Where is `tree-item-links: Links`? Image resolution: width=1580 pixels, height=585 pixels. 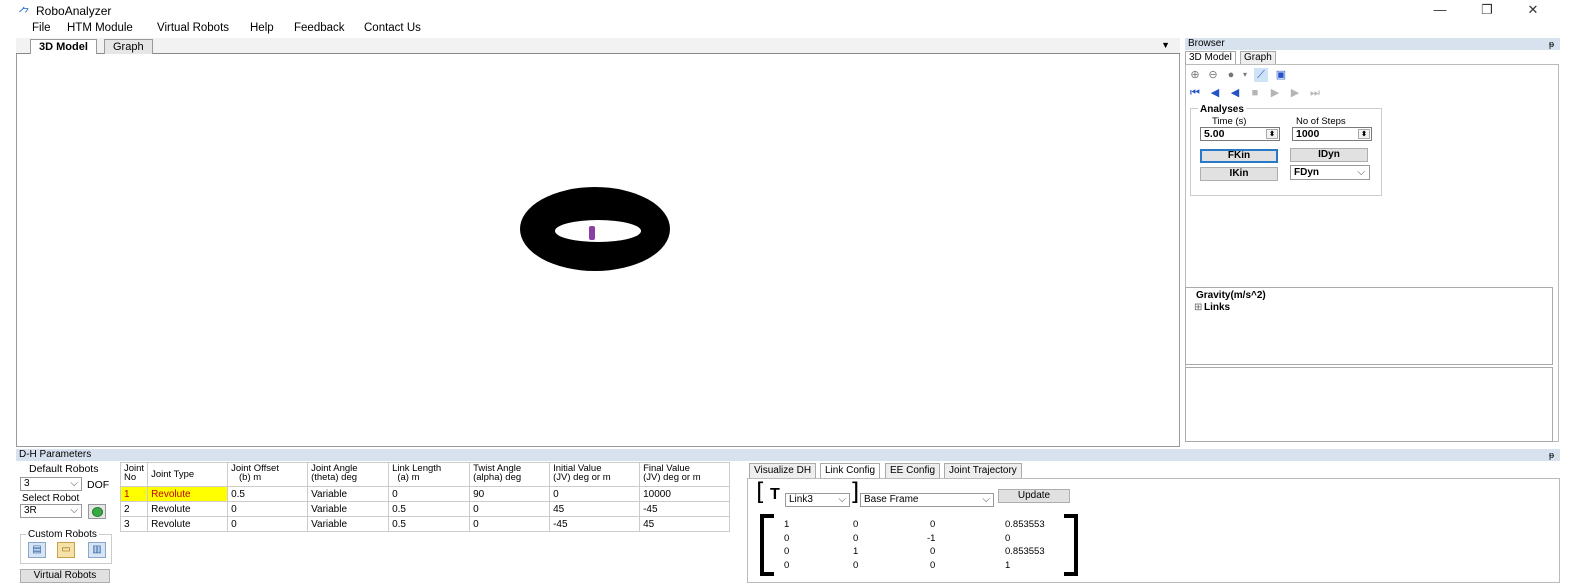
tree-item-links: Links is located at coordinates (1217, 307).